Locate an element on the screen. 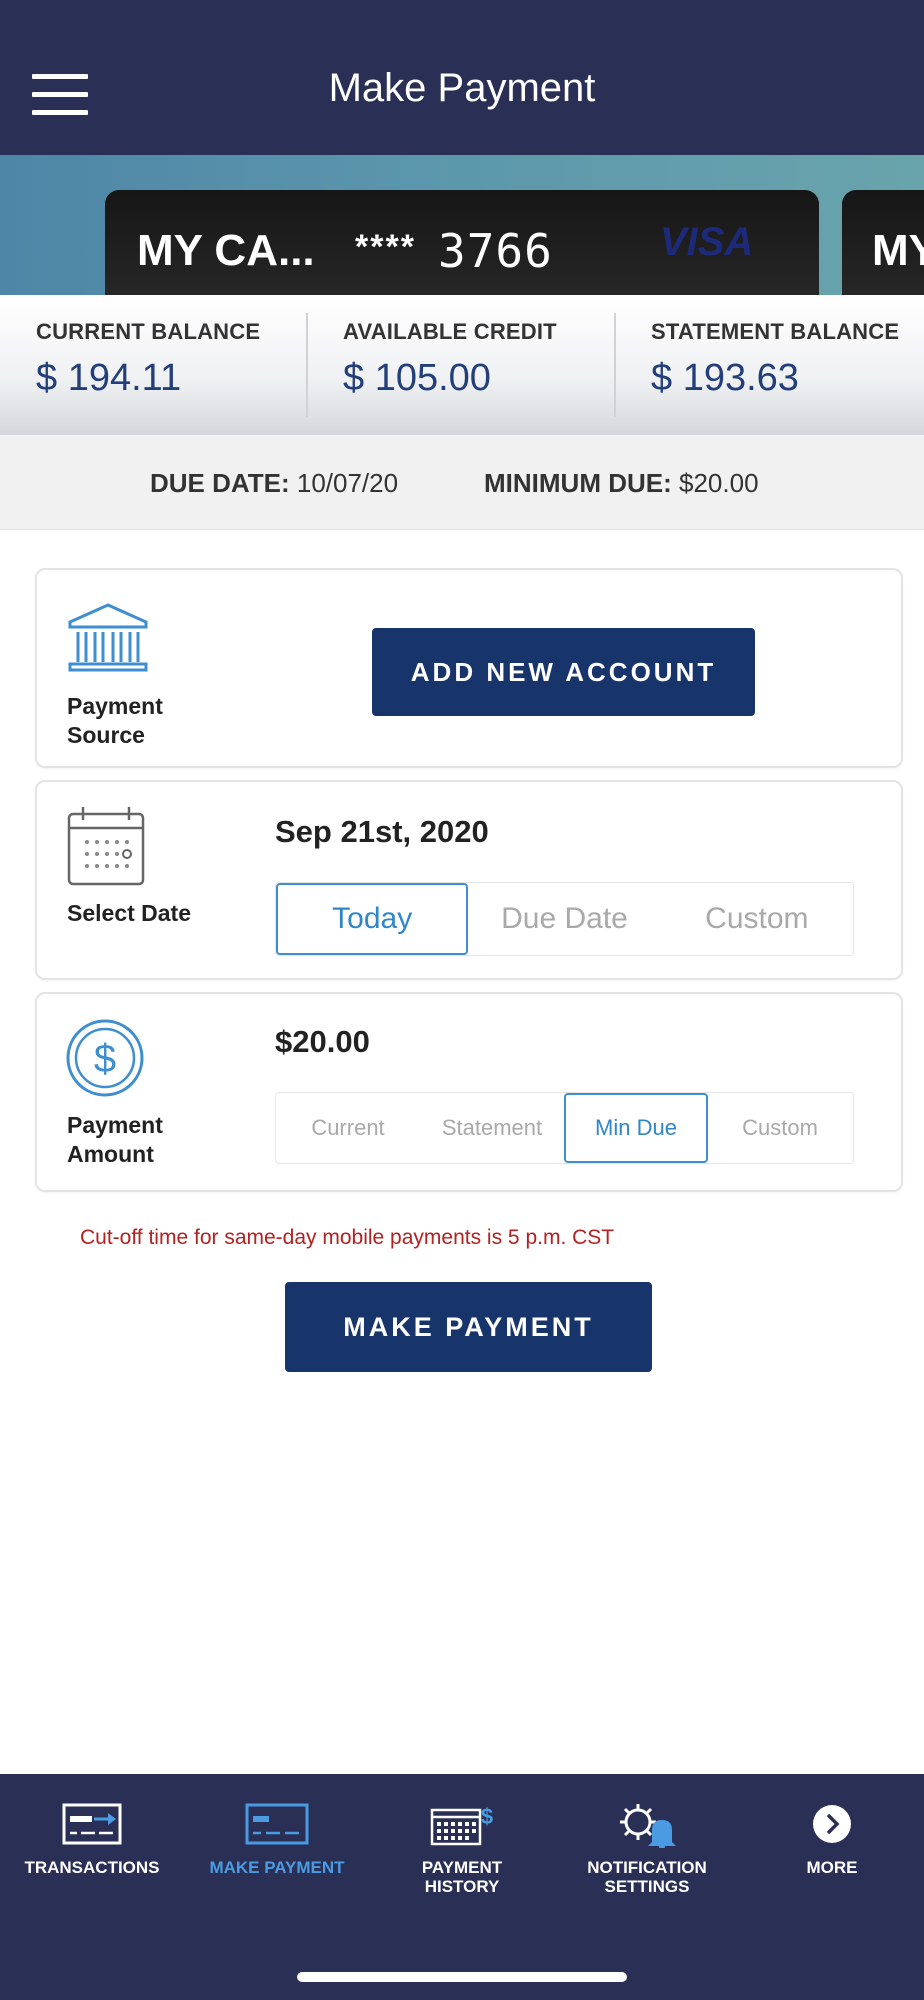  minimum-due-label: MINIMUM DUE: is located at coordinates (578, 483).